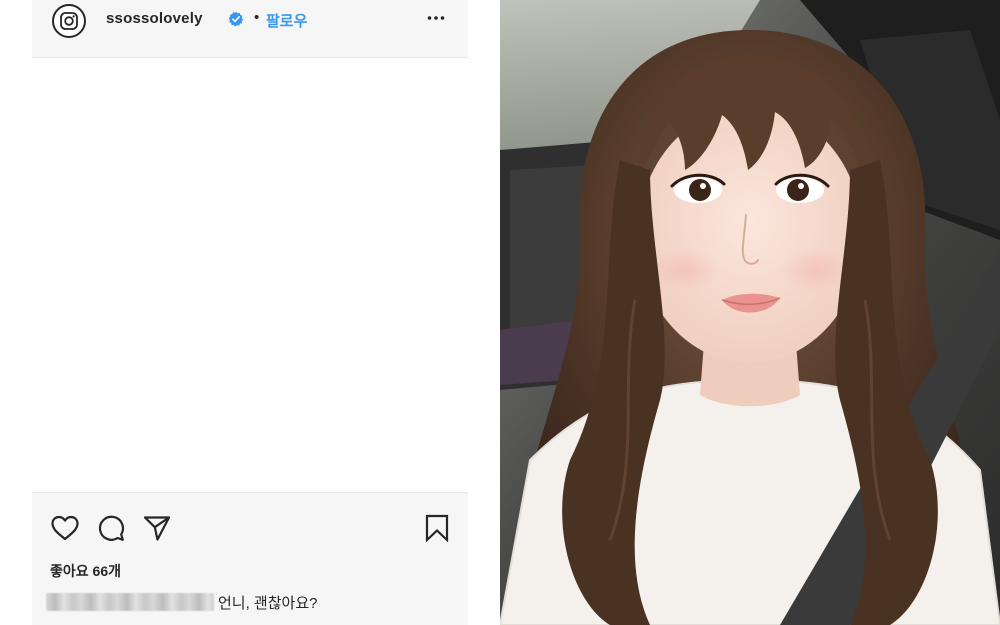 The height and width of the screenshot is (625, 1000). I want to click on heart-icon, so click(65, 528).